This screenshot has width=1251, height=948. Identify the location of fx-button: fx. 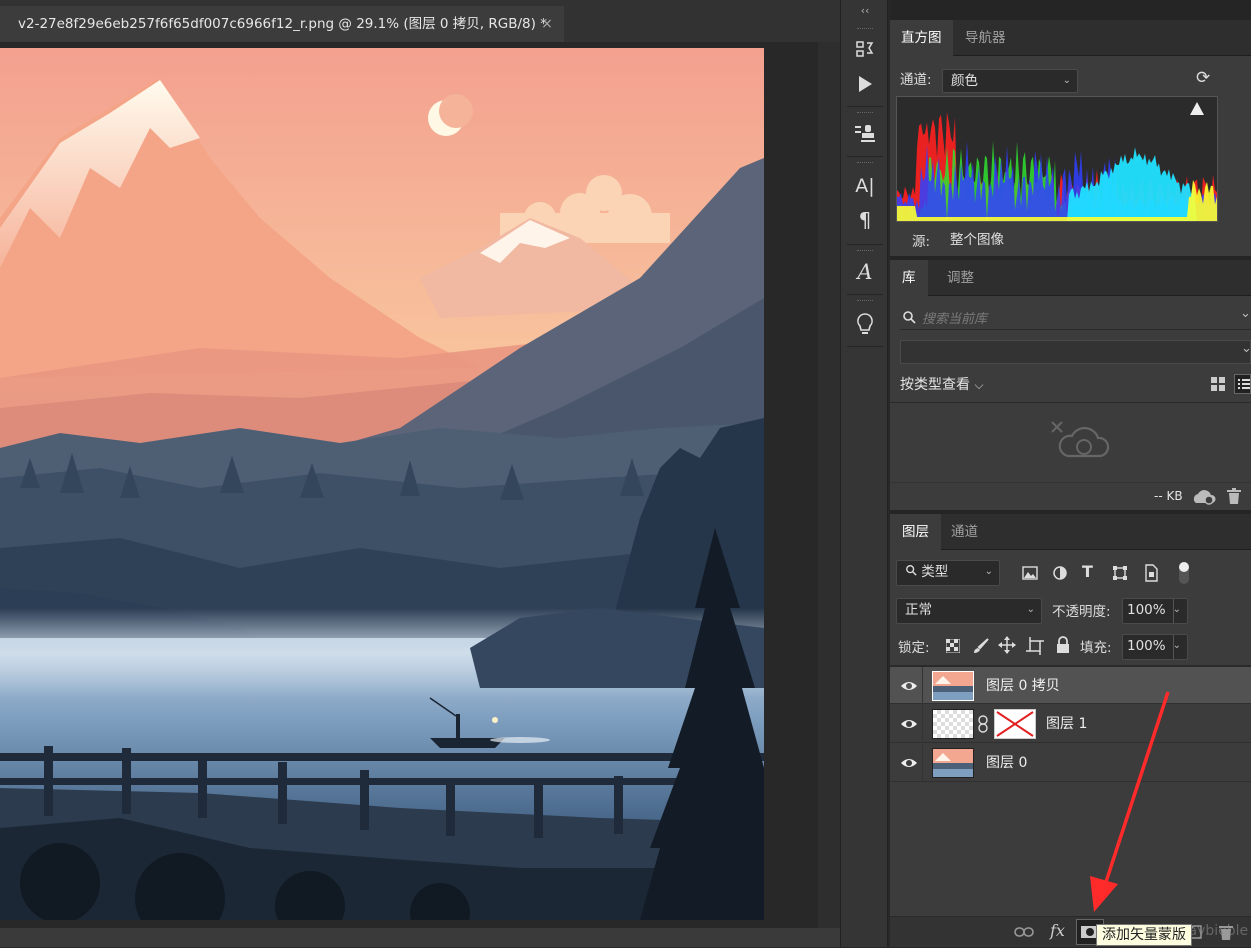
(1057, 930).